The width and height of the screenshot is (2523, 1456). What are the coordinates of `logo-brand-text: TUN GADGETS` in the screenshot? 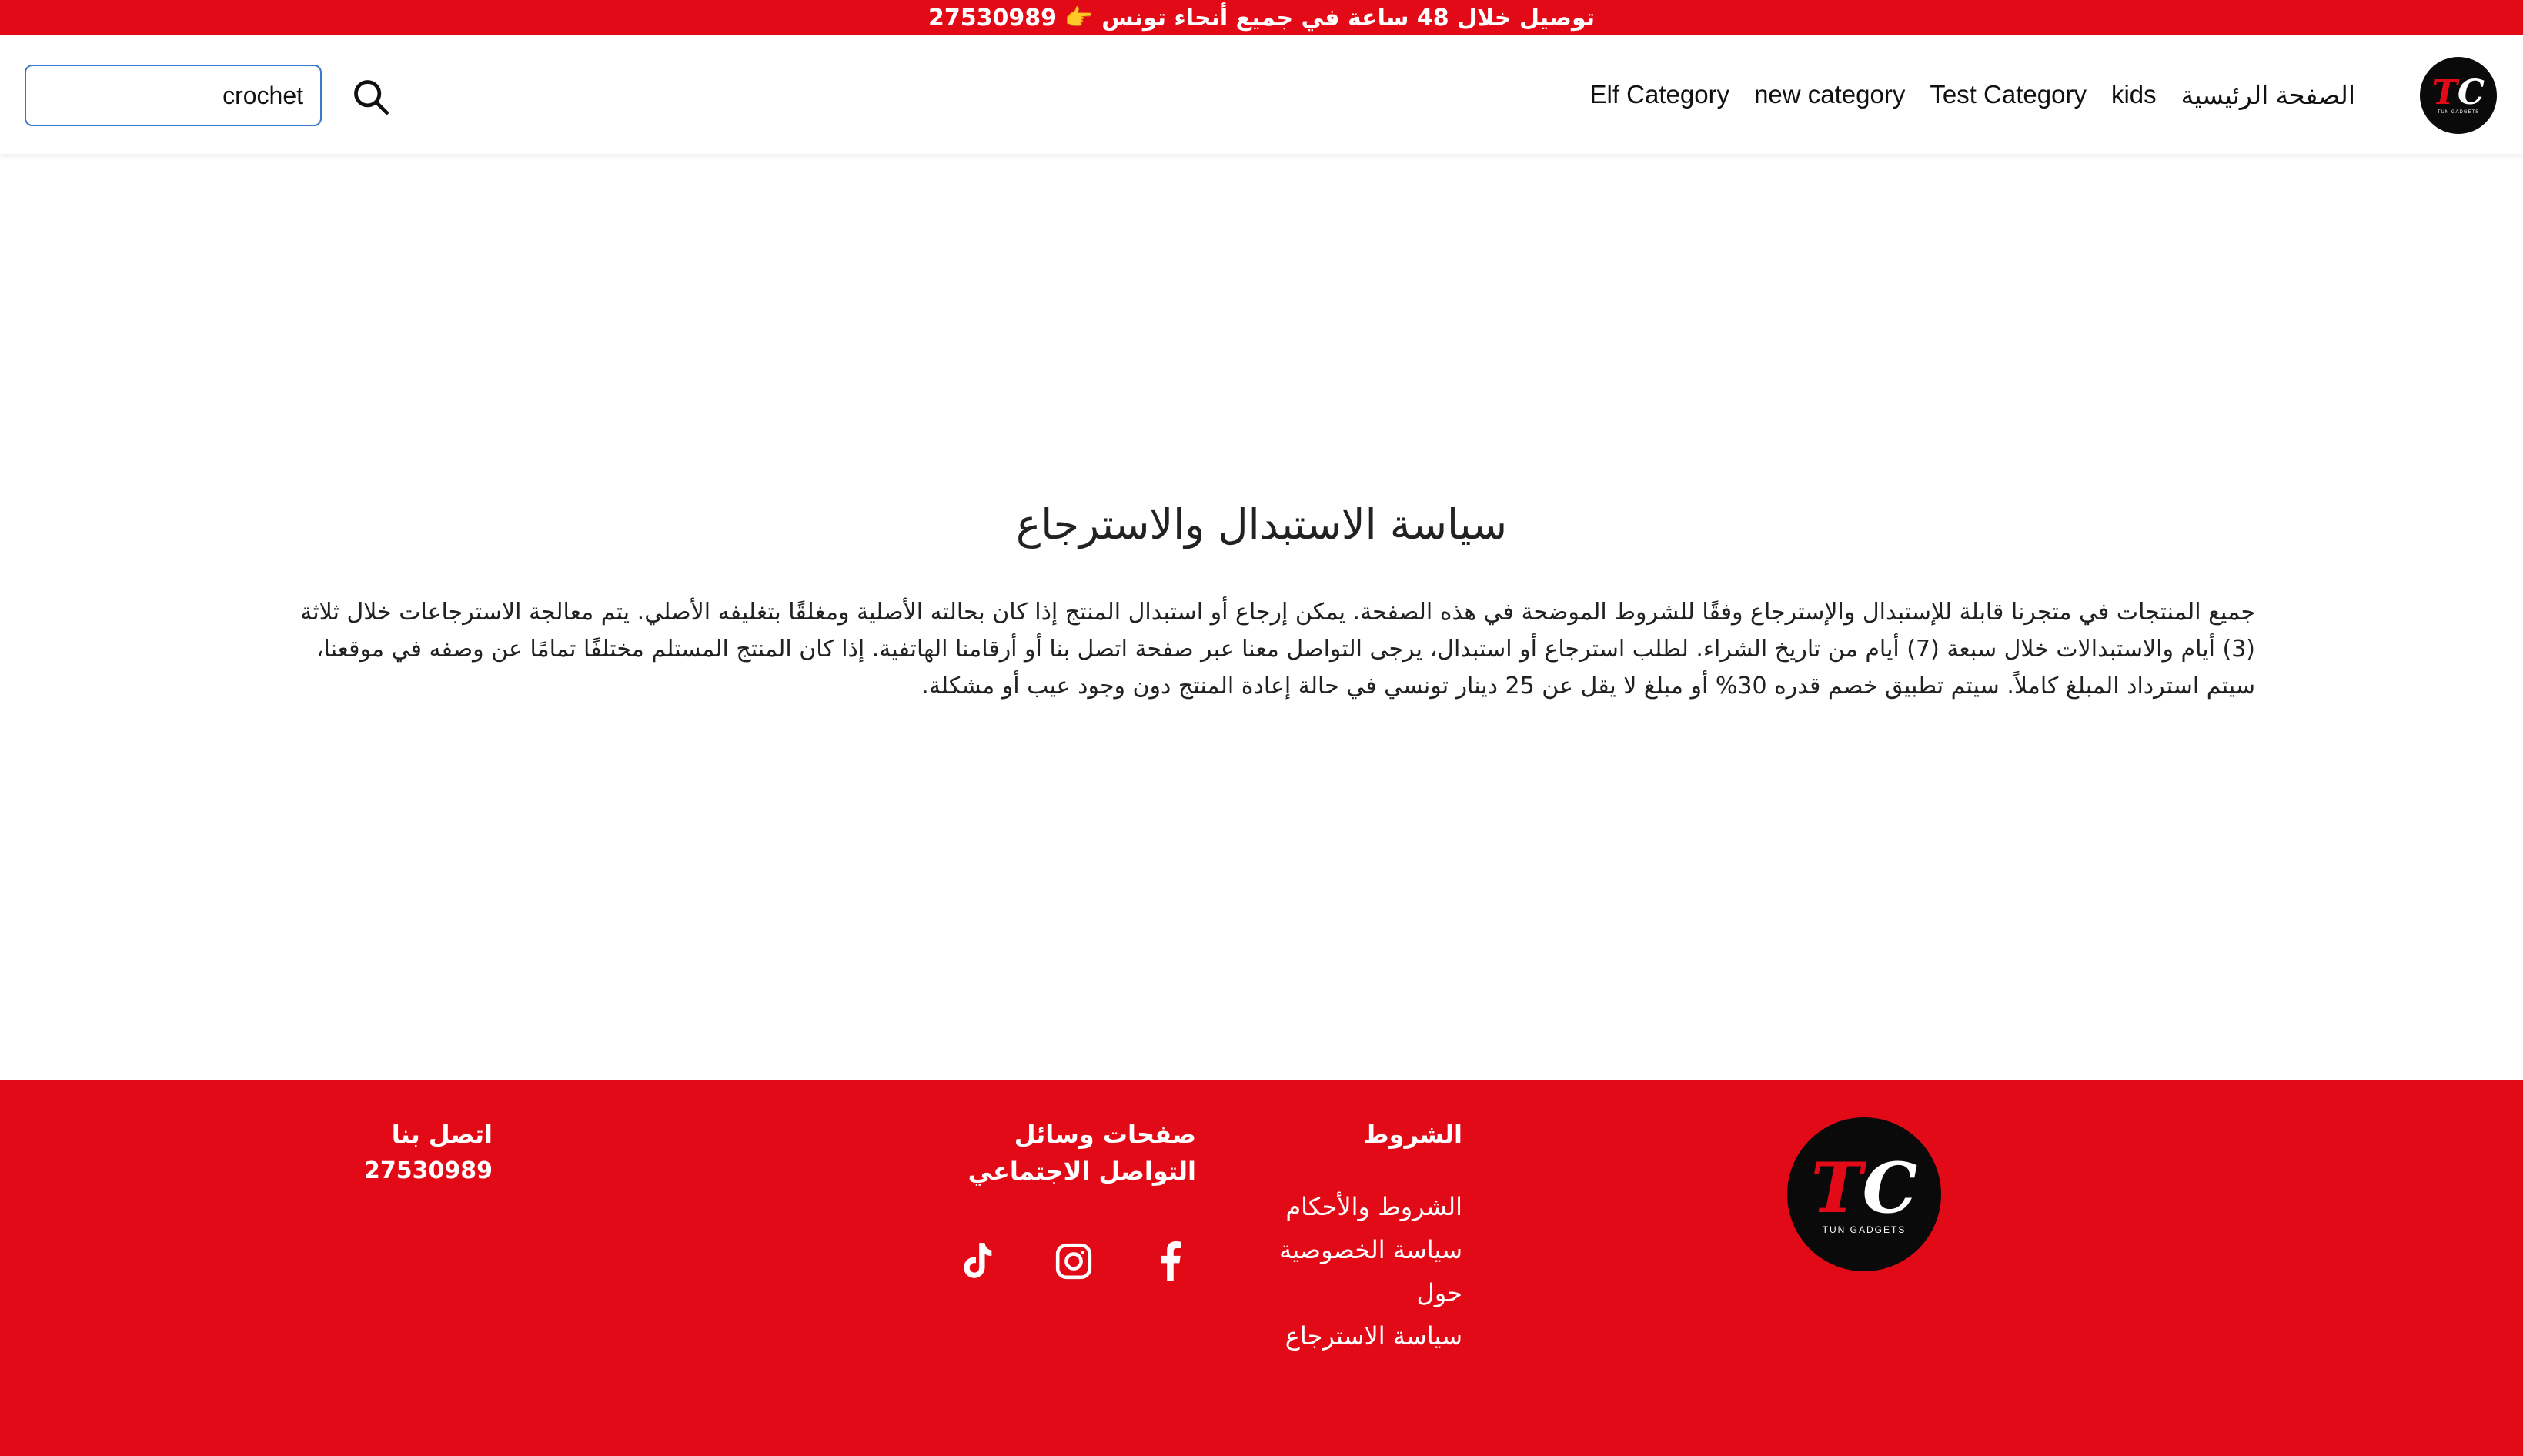 It's located at (2458, 113).